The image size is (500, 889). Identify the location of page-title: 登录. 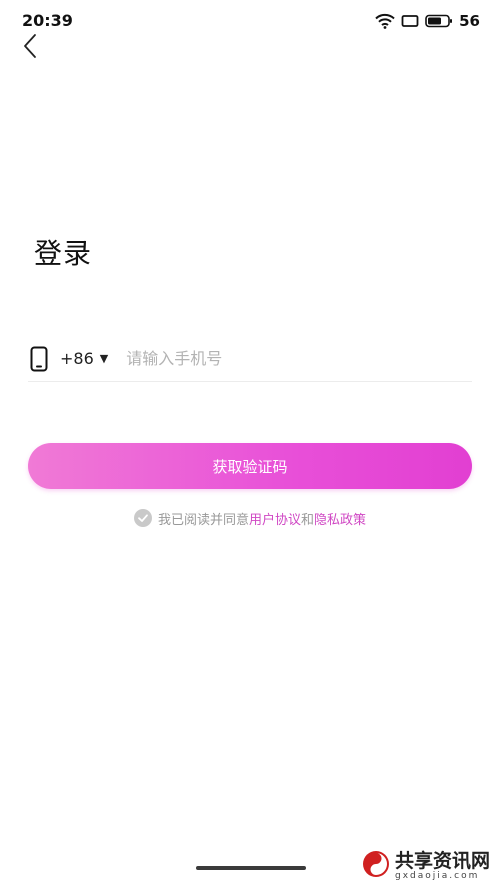
(63, 253).